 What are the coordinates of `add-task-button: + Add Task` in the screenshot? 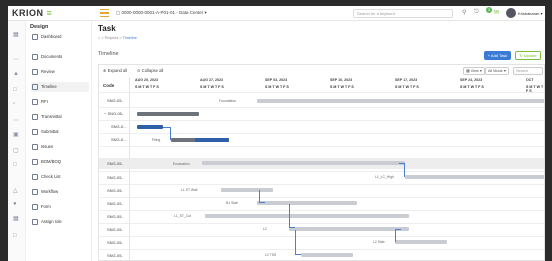 It's located at (497, 55).